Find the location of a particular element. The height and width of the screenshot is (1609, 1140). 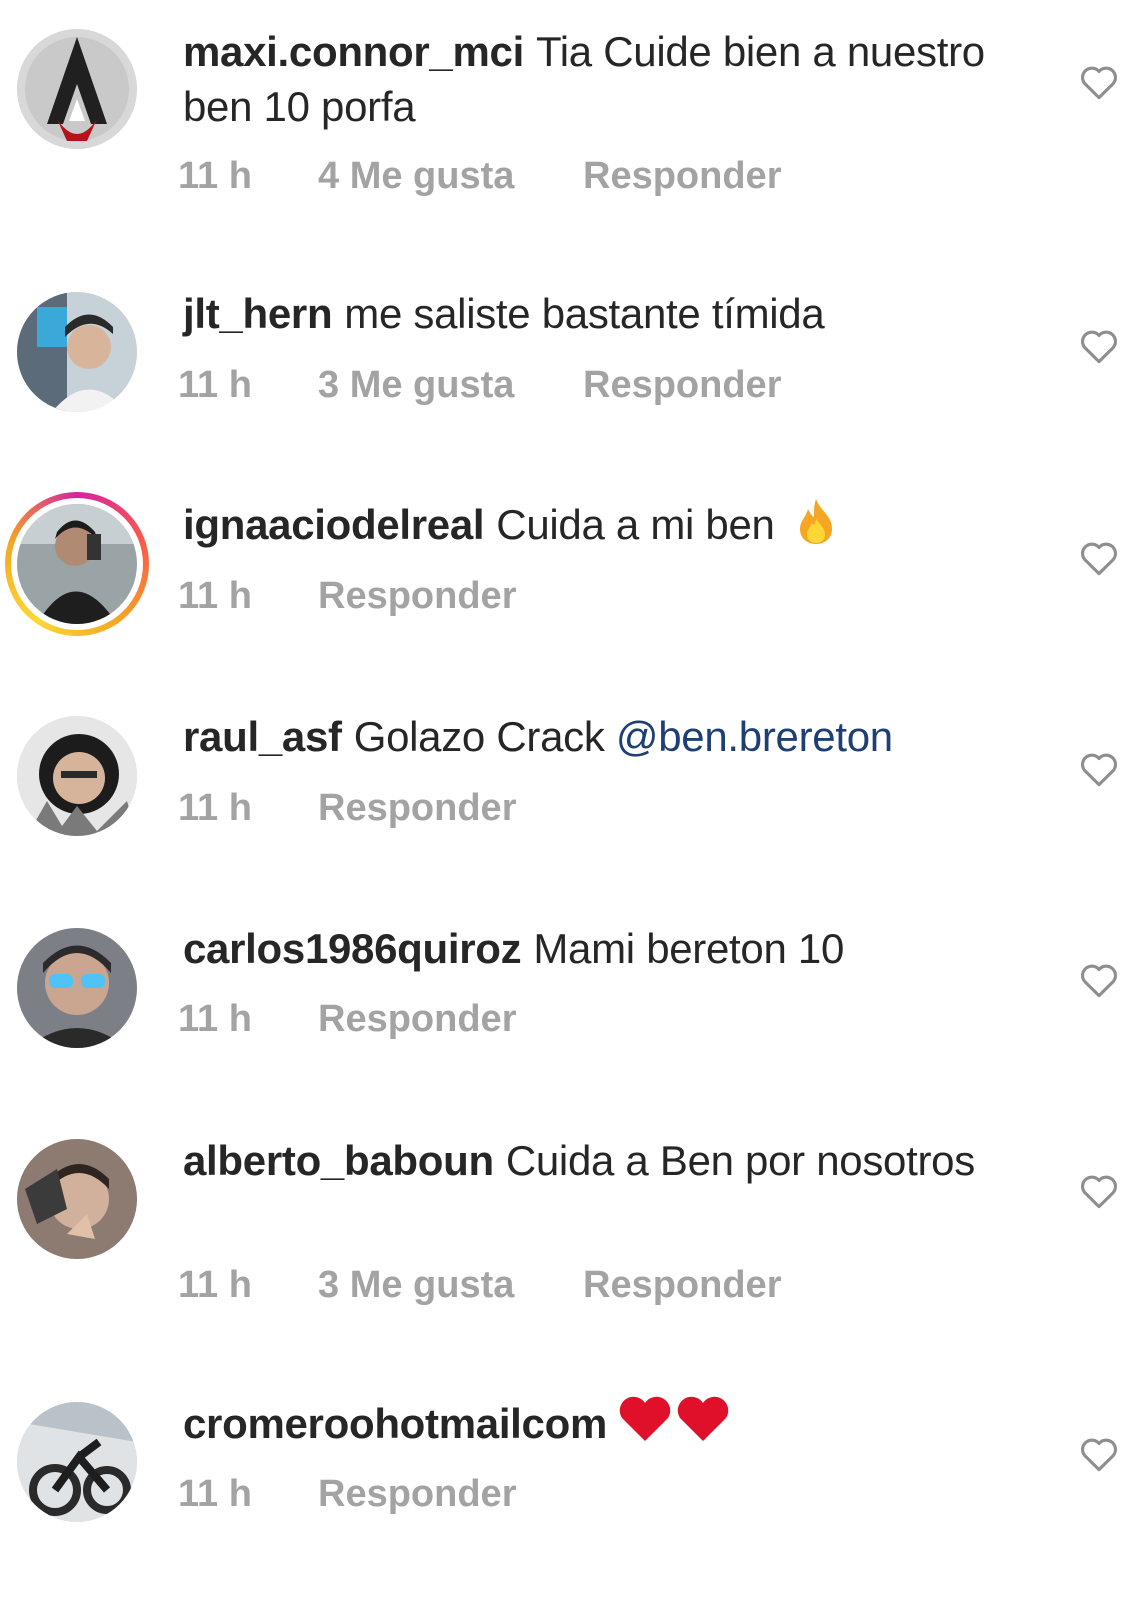

comment-text: alberto_baboun Cuida a Ben por nosotros is located at coordinates (598, 1160).